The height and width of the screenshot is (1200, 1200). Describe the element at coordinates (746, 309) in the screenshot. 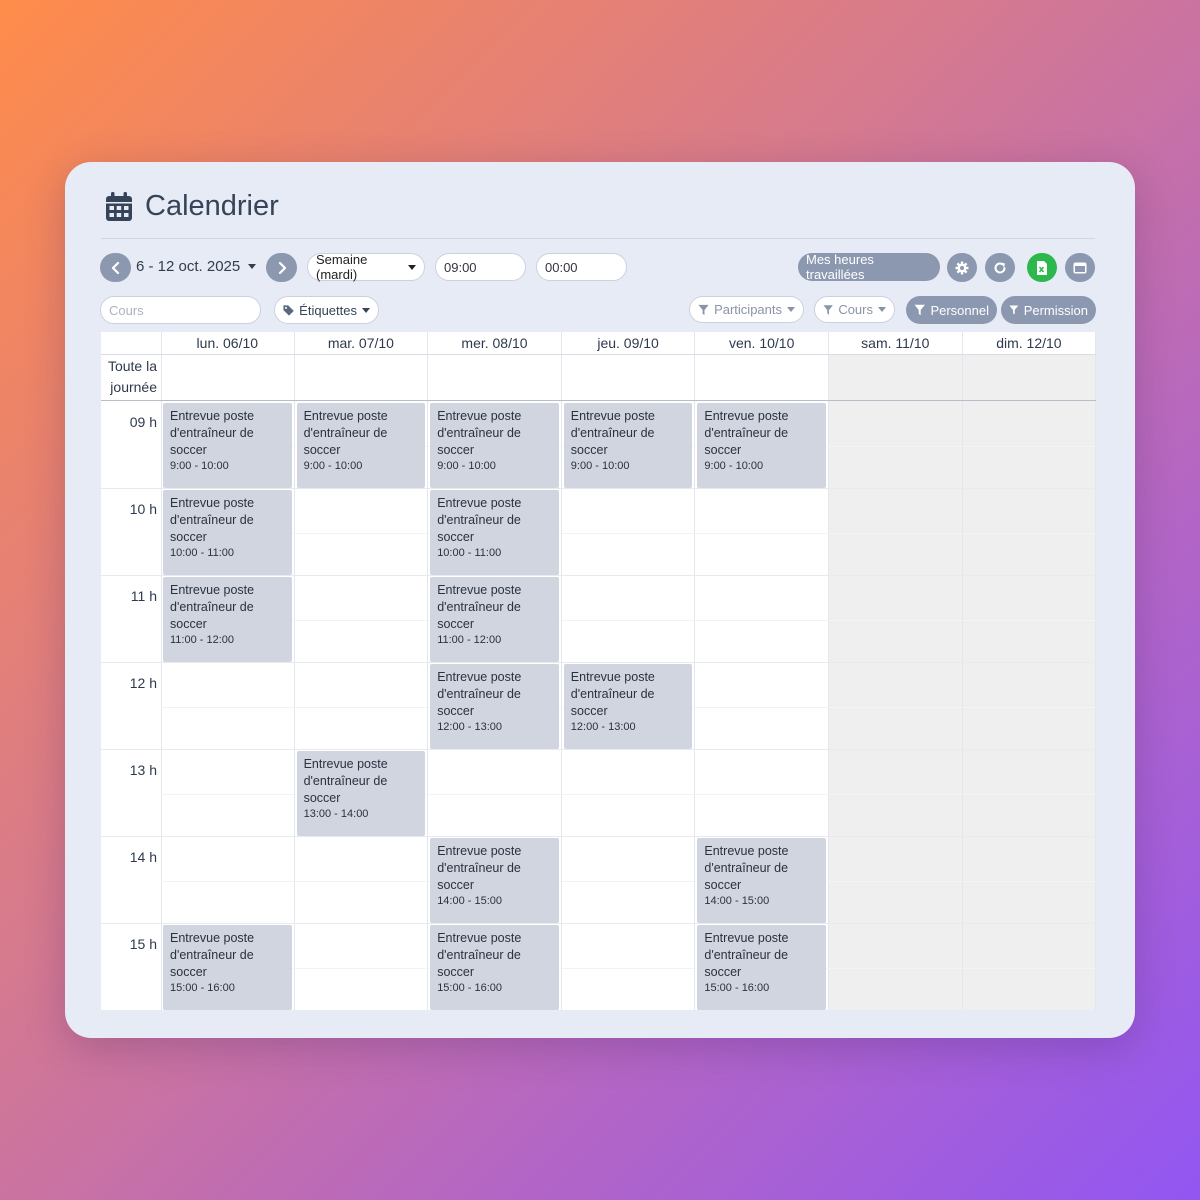

I see `participants-filter: Participants` at that location.